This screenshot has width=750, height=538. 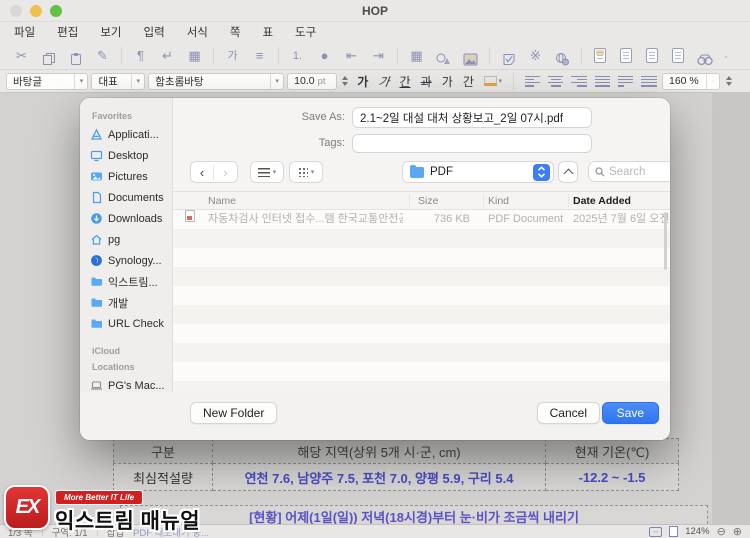 What do you see at coordinates (232, 56) in the screenshot?
I see `char-shape-icon: 가` at bounding box center [232, 56].